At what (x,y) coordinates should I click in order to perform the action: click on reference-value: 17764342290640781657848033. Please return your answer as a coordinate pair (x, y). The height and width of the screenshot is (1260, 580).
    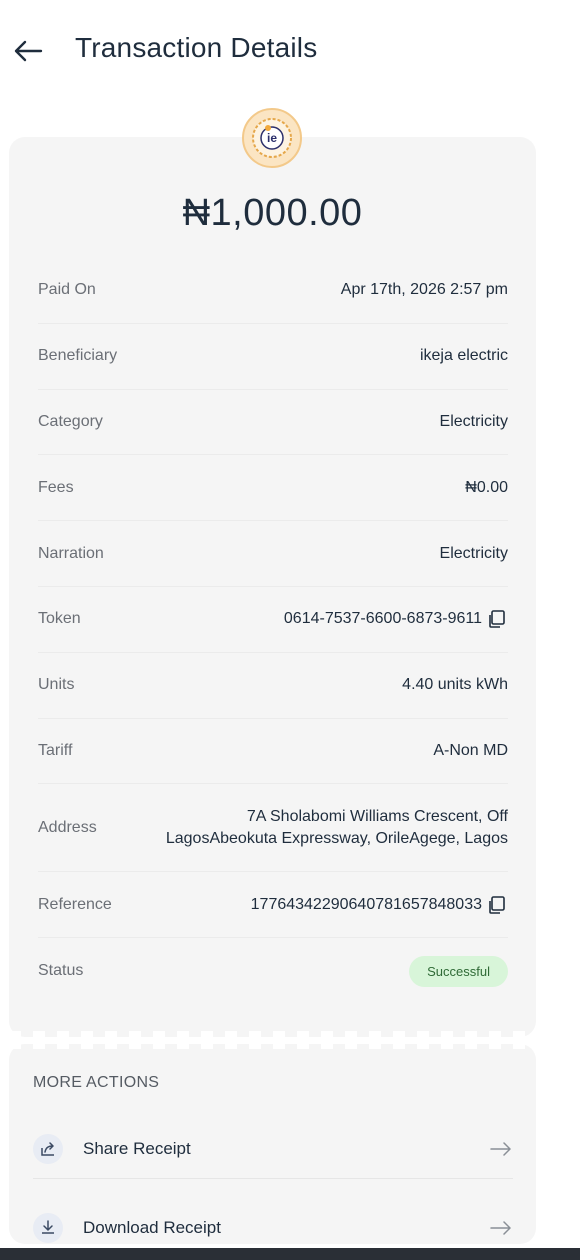
    Looking at the image, I should click on (366, 905).